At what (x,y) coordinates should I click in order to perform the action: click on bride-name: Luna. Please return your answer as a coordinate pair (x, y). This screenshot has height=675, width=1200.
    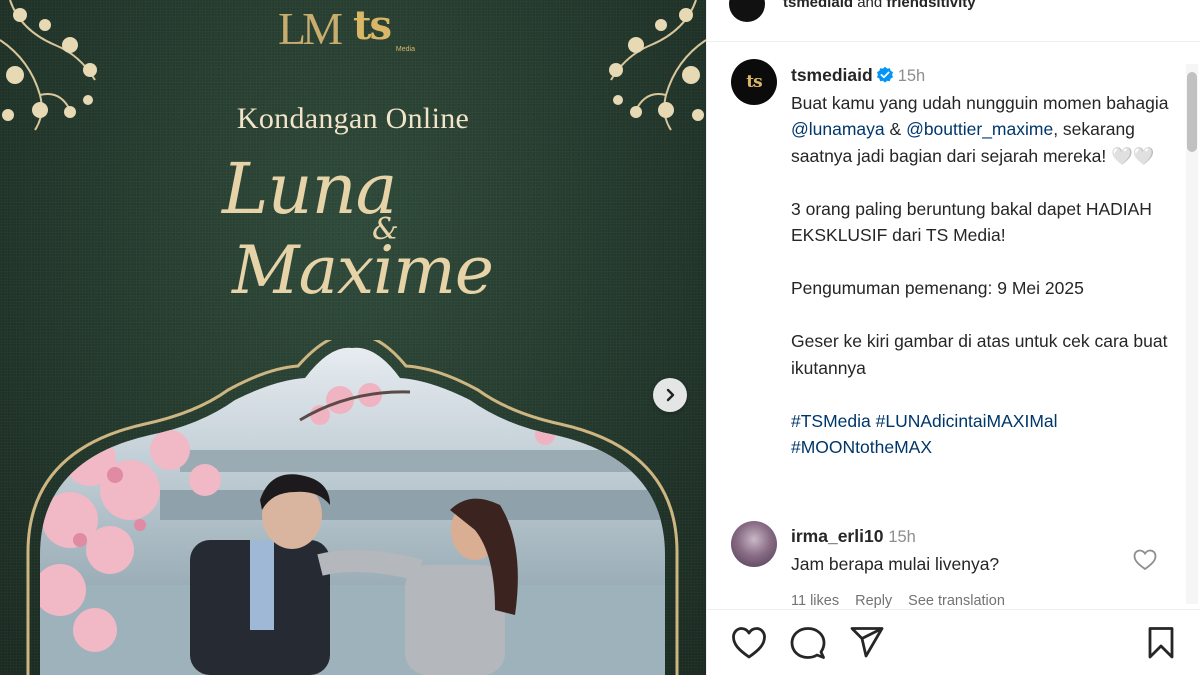
    Looking at the image, I should click on (309, 189).